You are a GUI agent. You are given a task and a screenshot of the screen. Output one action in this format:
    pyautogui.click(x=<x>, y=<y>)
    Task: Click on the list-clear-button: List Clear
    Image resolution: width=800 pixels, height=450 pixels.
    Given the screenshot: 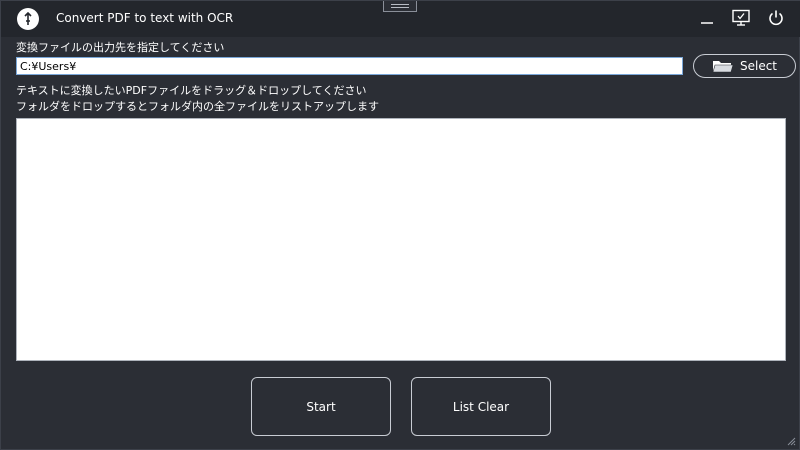 What is the action you would take?
    pyautogui.click(x=481, y=406)
    